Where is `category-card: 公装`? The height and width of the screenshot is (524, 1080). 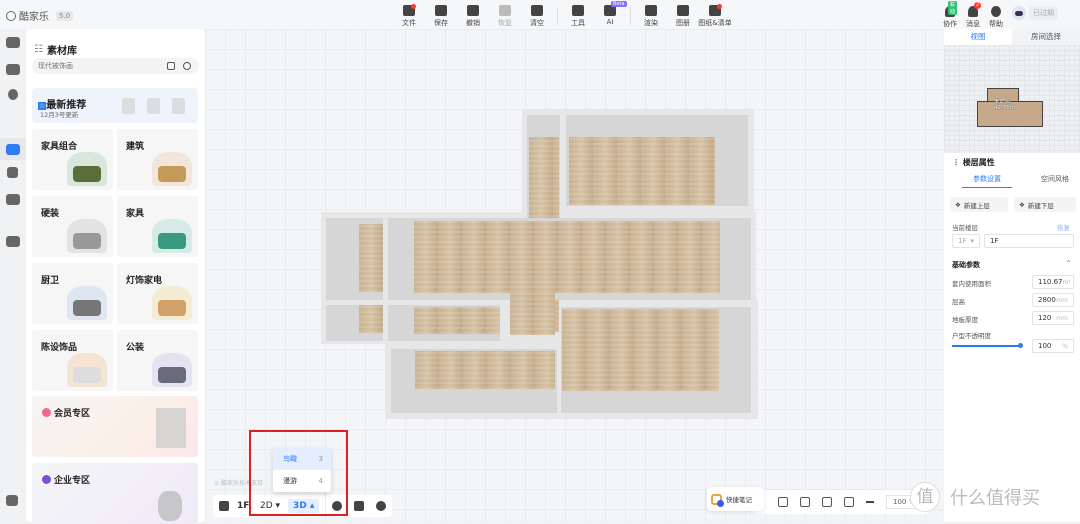
category-card: 公装 is located at coordinates (157, 360).